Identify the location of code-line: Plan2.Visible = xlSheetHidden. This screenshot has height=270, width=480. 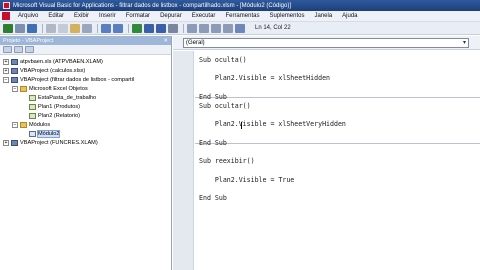
(264, 78).